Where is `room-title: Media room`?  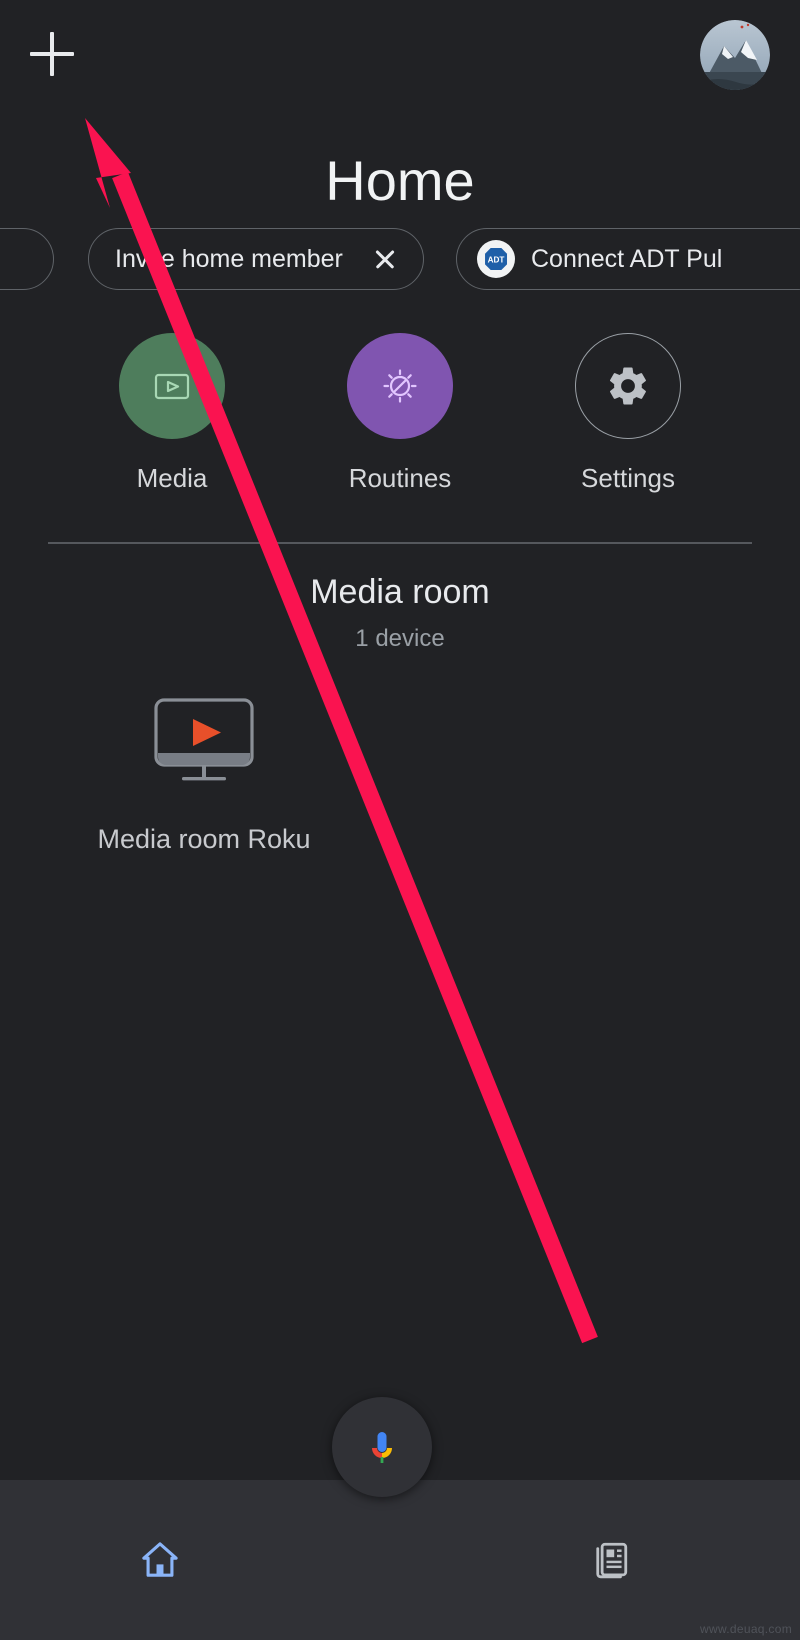 room-title: Media room is located at coordinates (400, 592).